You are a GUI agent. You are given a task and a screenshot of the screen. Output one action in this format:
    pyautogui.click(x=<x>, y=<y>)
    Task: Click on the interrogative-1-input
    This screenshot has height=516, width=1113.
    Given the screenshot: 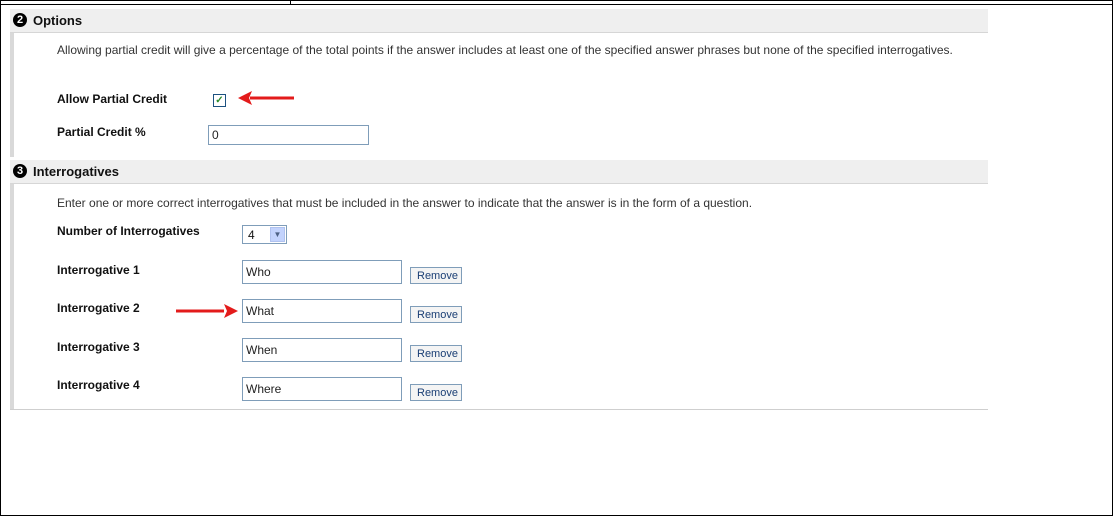 What is the action you would take?
    pyautogui.click(x=322, y=272)
    